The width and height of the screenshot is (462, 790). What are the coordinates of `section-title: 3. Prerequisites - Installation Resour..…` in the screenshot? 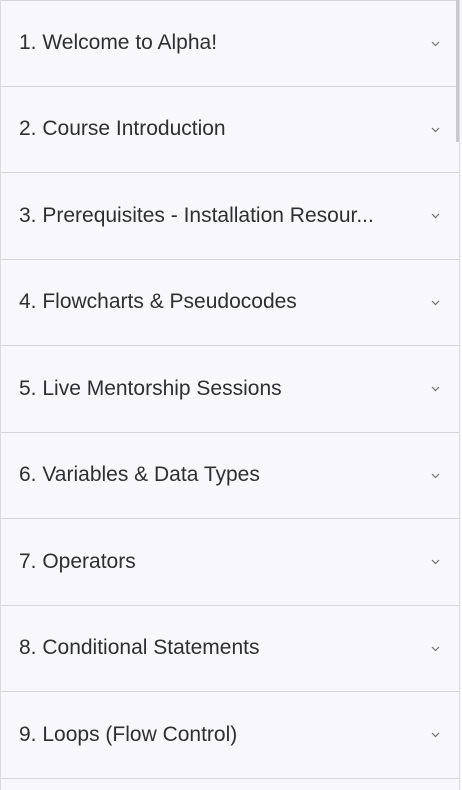 It's located at (196, 215).